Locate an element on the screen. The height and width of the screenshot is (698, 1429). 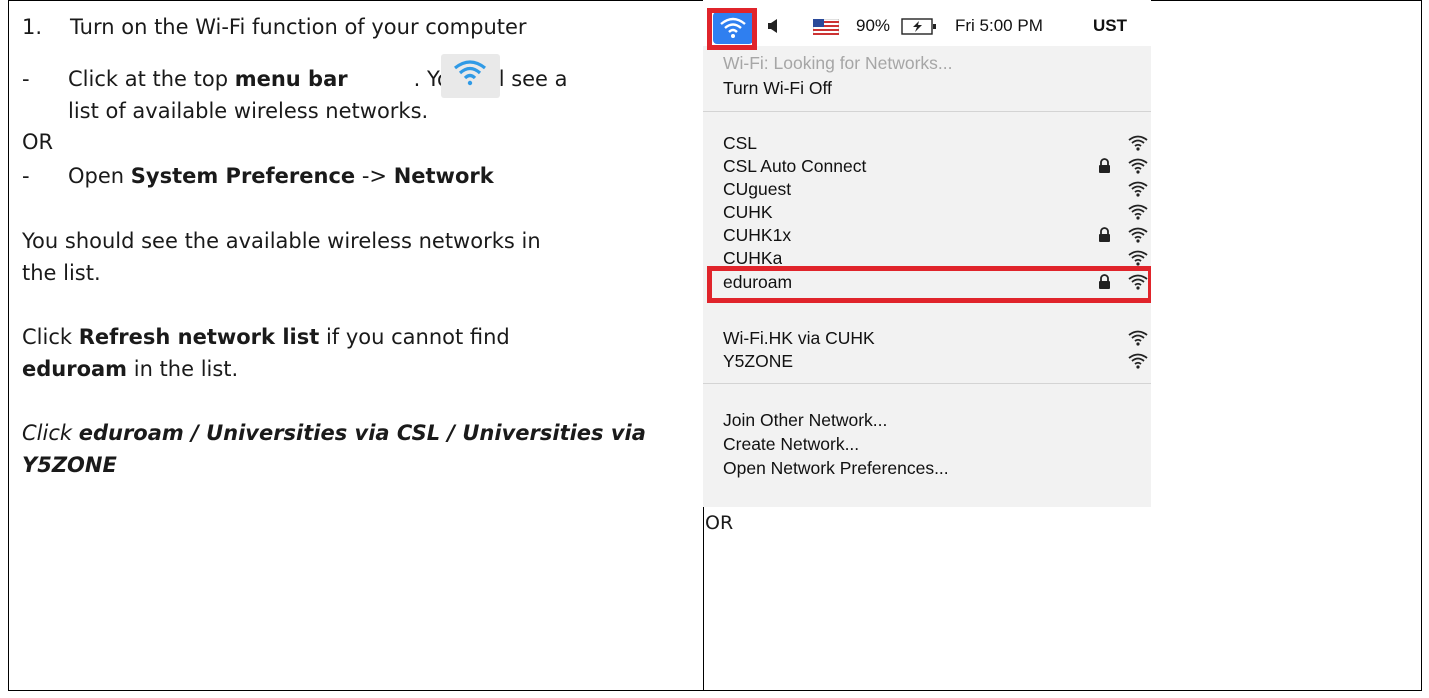
click-eduroam-text-cont: Y5ZONE is located at coordinates (69, 465).